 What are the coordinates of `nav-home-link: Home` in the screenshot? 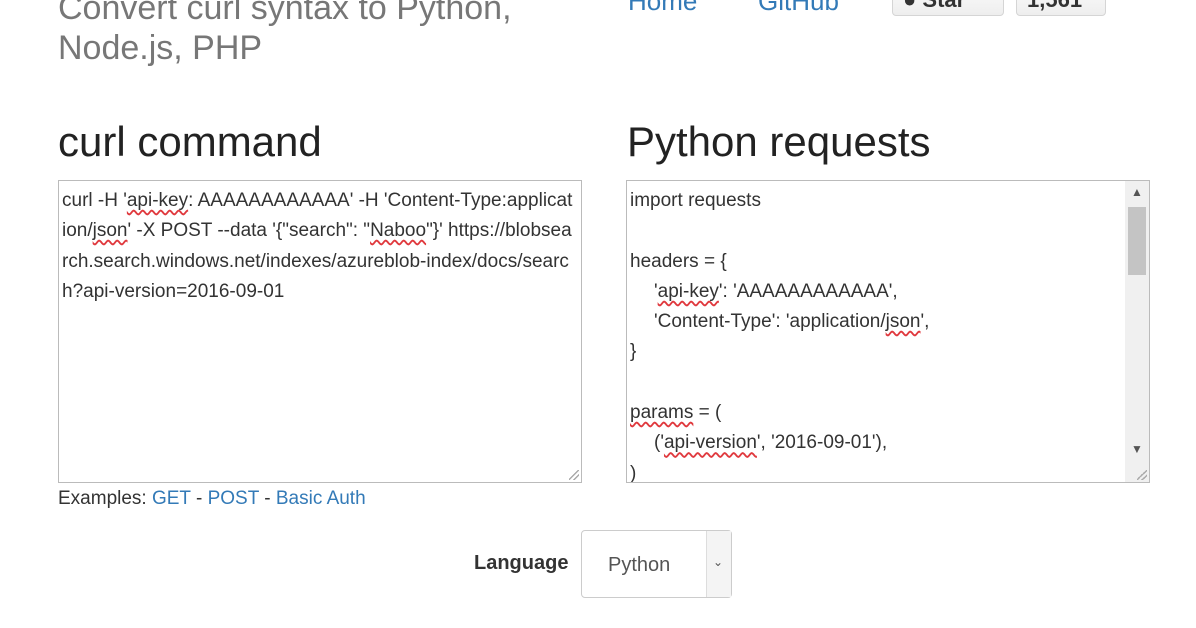 It's located at (662, 8).